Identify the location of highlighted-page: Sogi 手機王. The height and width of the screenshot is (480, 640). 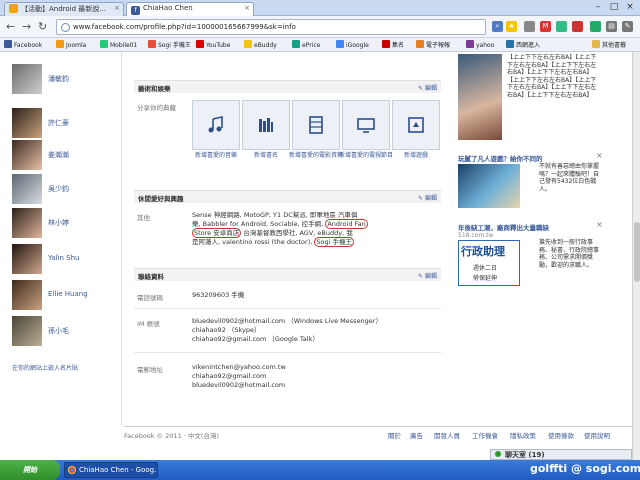
(334, 242).